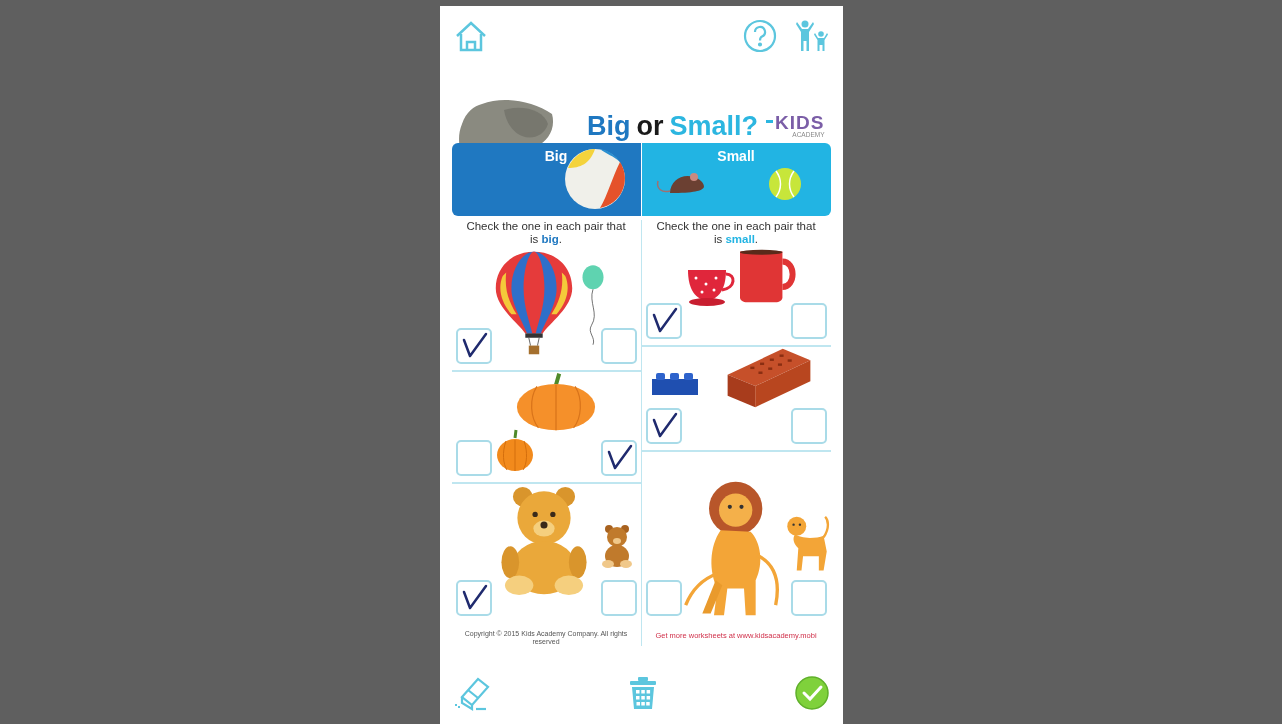  I want to click on dash-icon, so click(770, 122).